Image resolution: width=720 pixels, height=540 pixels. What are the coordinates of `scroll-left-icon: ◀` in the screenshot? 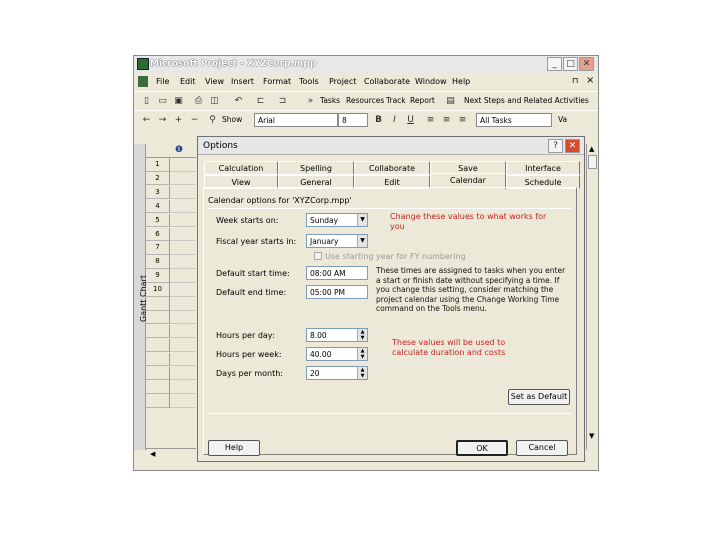 It's located at (152, 454).